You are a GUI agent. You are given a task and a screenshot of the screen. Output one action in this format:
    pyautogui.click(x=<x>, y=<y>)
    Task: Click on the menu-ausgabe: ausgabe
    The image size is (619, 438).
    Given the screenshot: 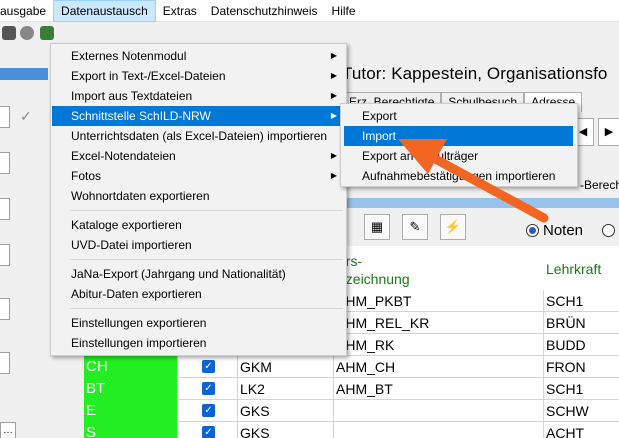 What is the action you would take?
    pyautogui.click(x=26, y=11)
    